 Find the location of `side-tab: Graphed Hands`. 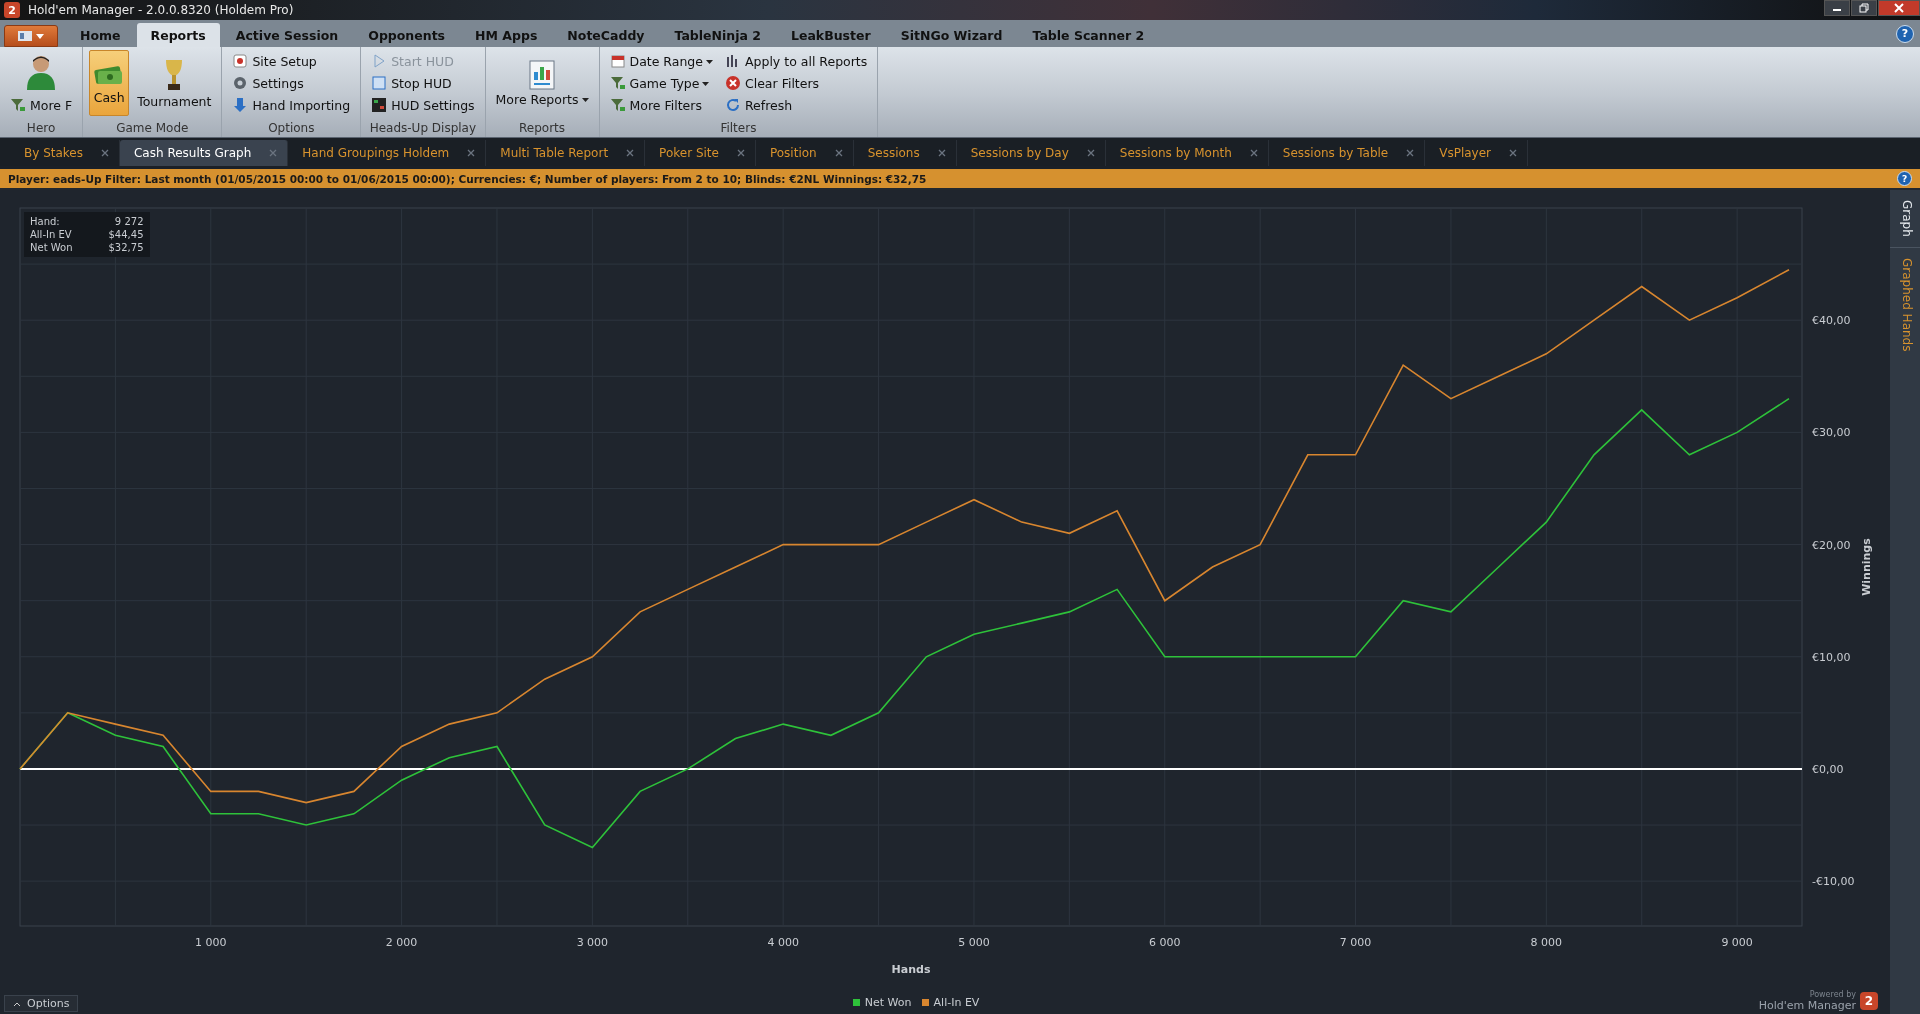

side-tab: Graphed Hands is located at coordinates (1905, 304).